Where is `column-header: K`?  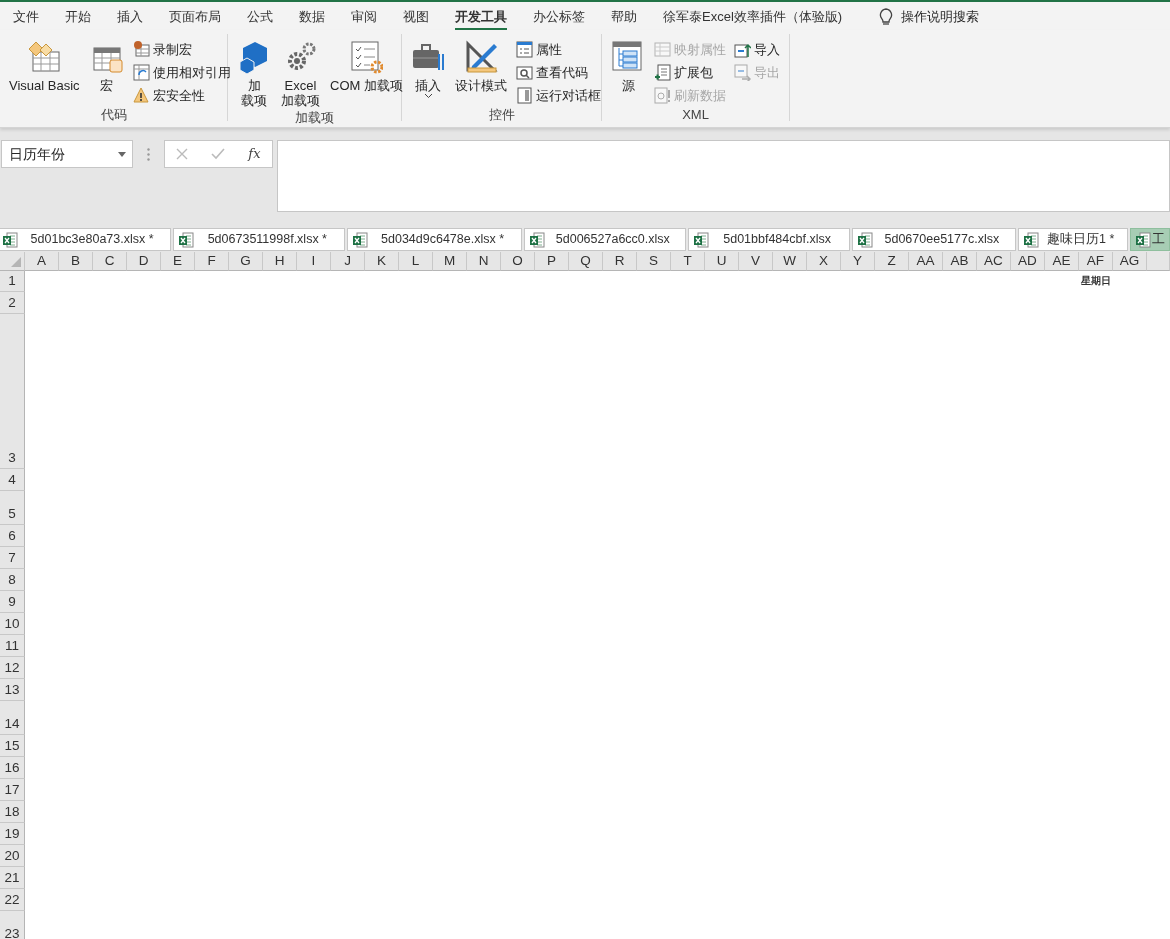
column-header: K is located at coordinates (382, 261).